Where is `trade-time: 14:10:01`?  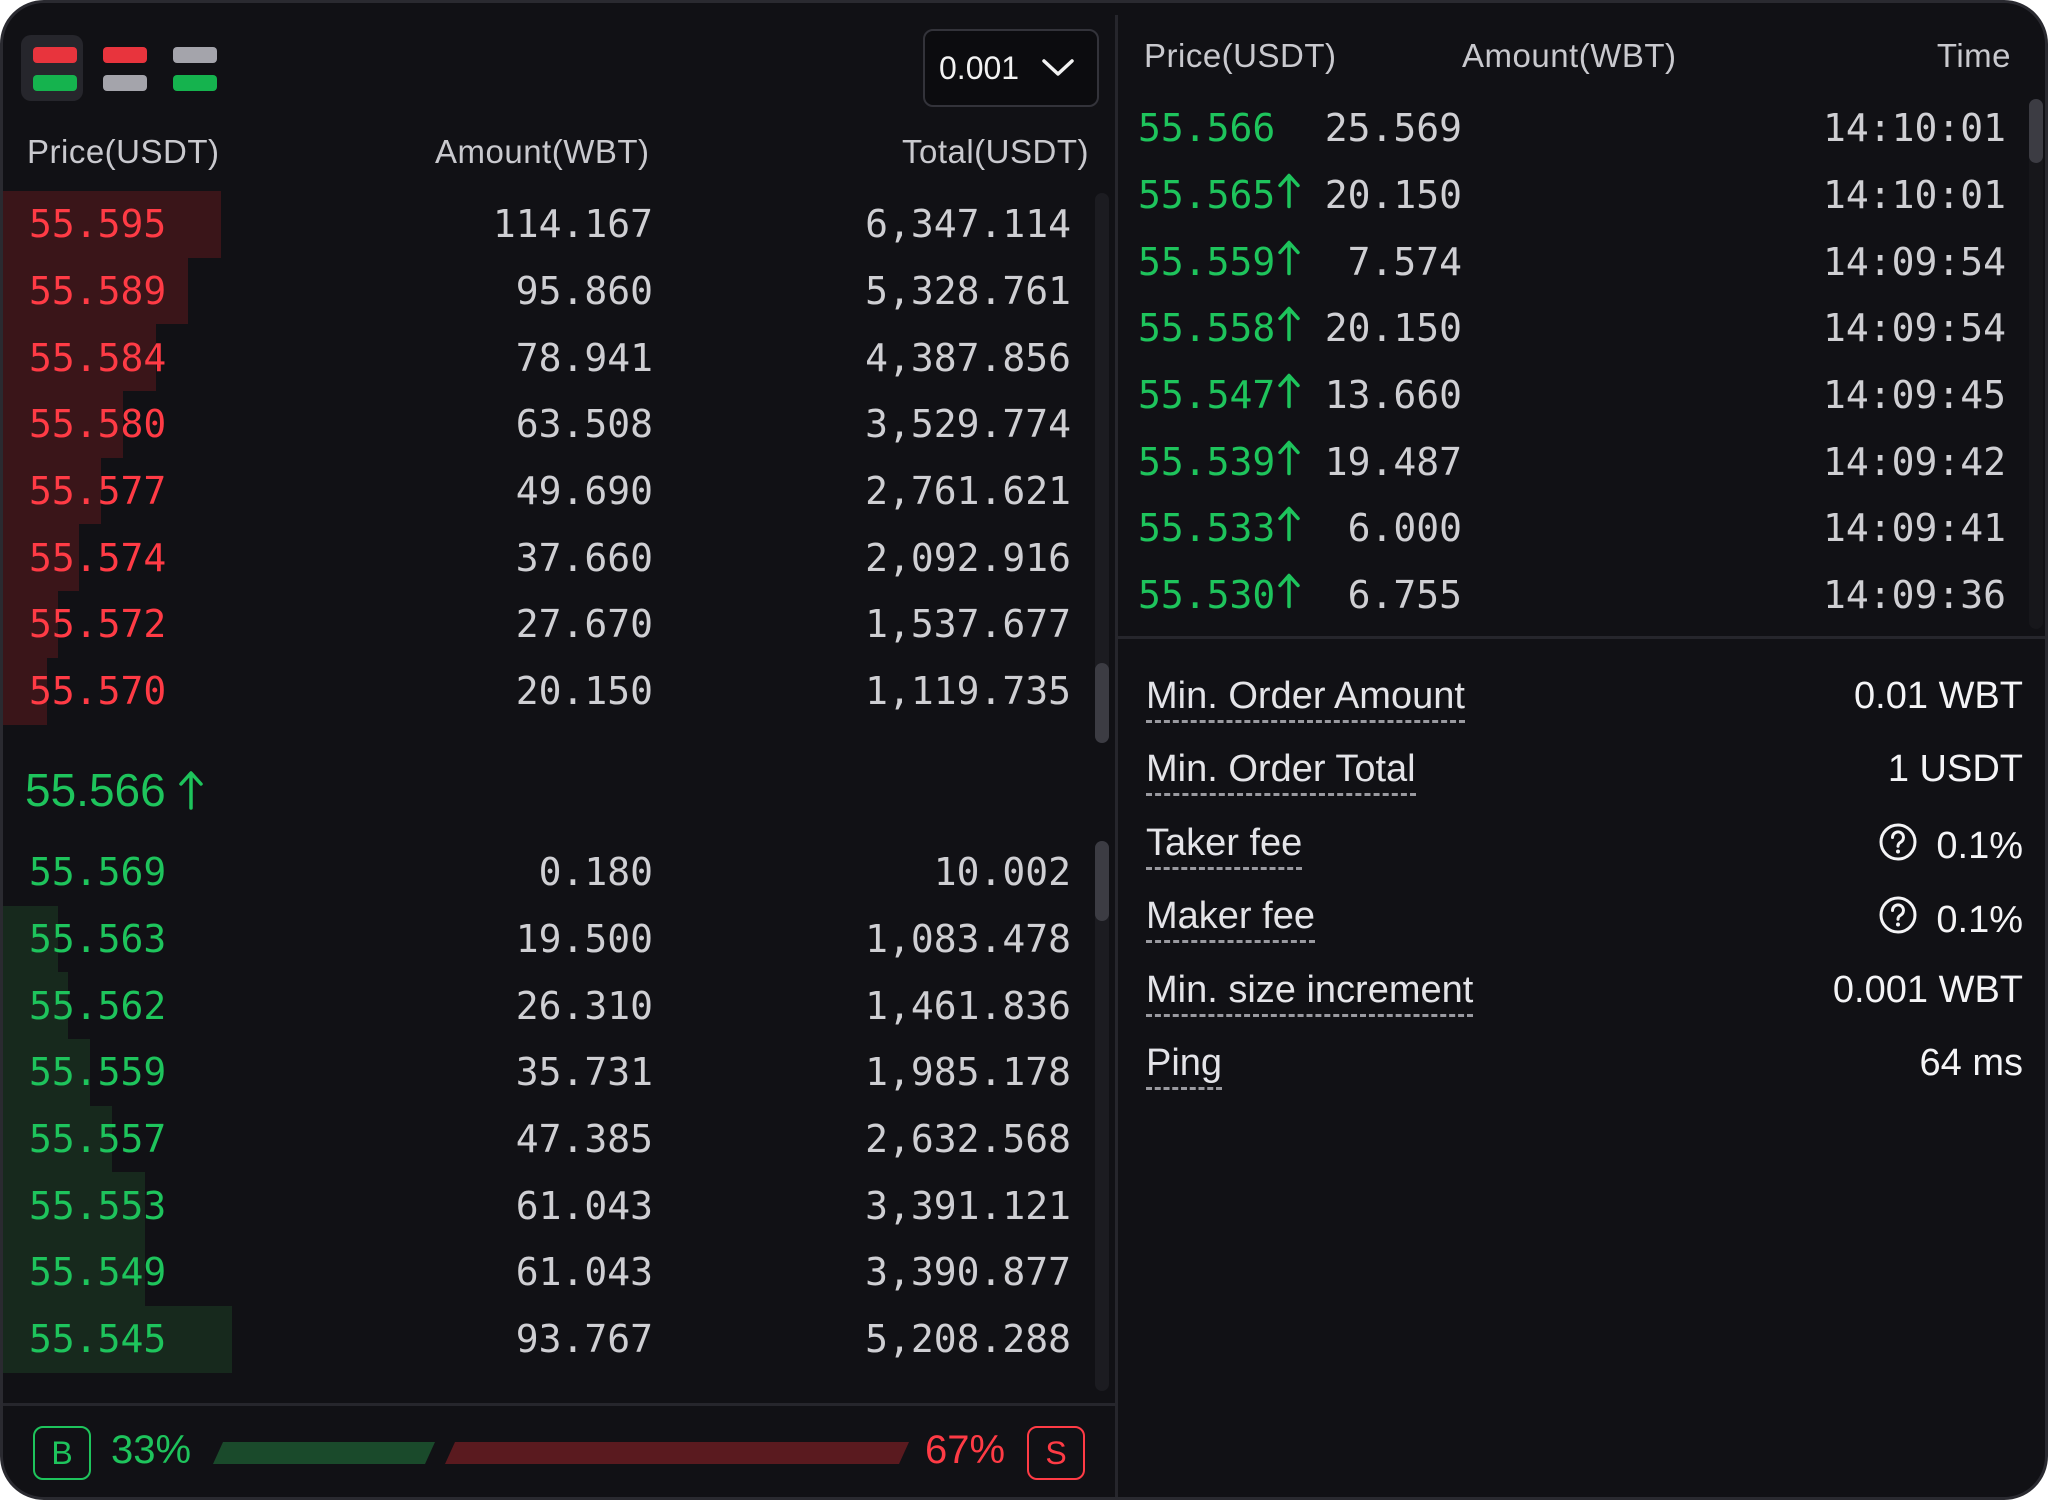 trade-time: 14:10:01 is located at coordinates (1914, 195).